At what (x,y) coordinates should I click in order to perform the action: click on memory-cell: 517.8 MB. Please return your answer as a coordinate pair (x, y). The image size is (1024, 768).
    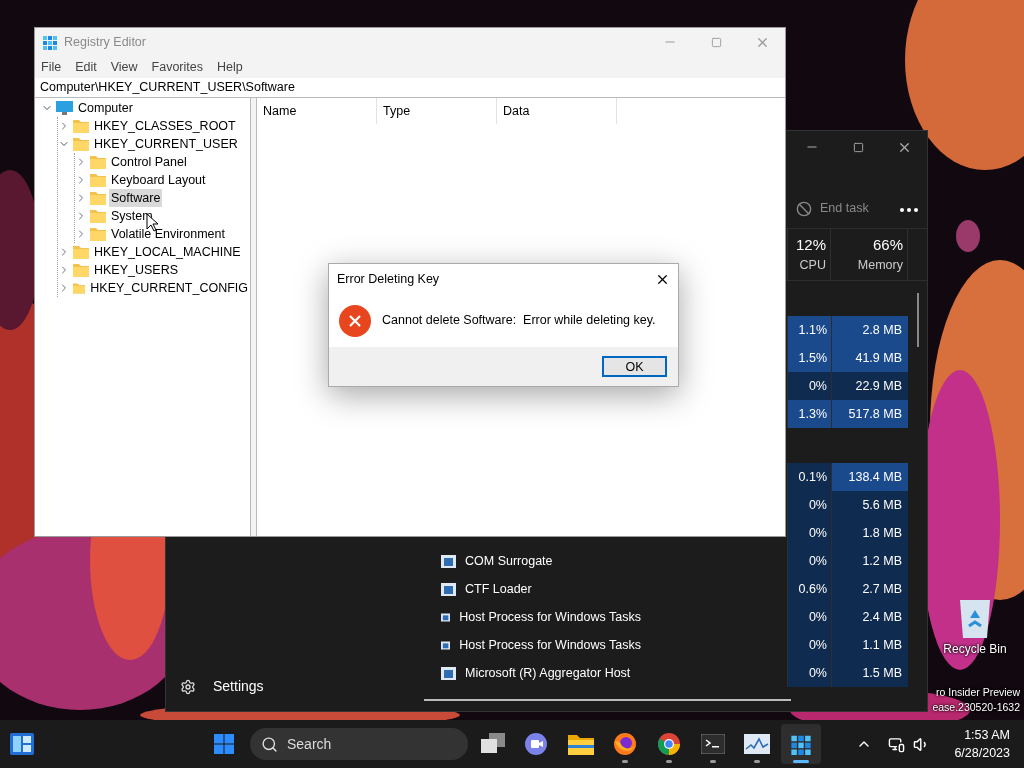
    Looking at the image, I should click on (869, 414).